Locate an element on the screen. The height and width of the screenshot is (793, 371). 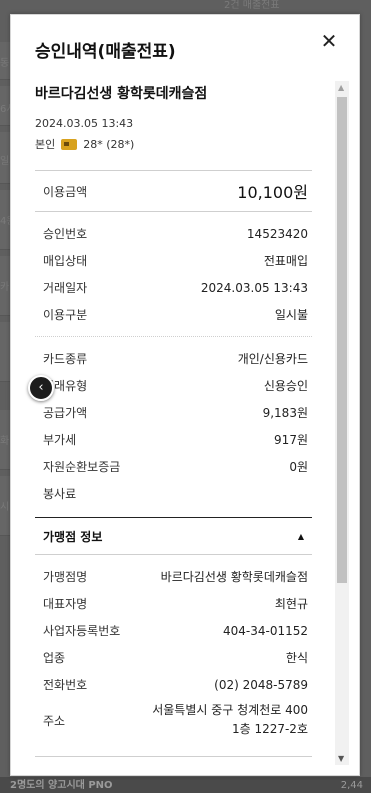
scroll-thumb is located at coordinates (342, 340).